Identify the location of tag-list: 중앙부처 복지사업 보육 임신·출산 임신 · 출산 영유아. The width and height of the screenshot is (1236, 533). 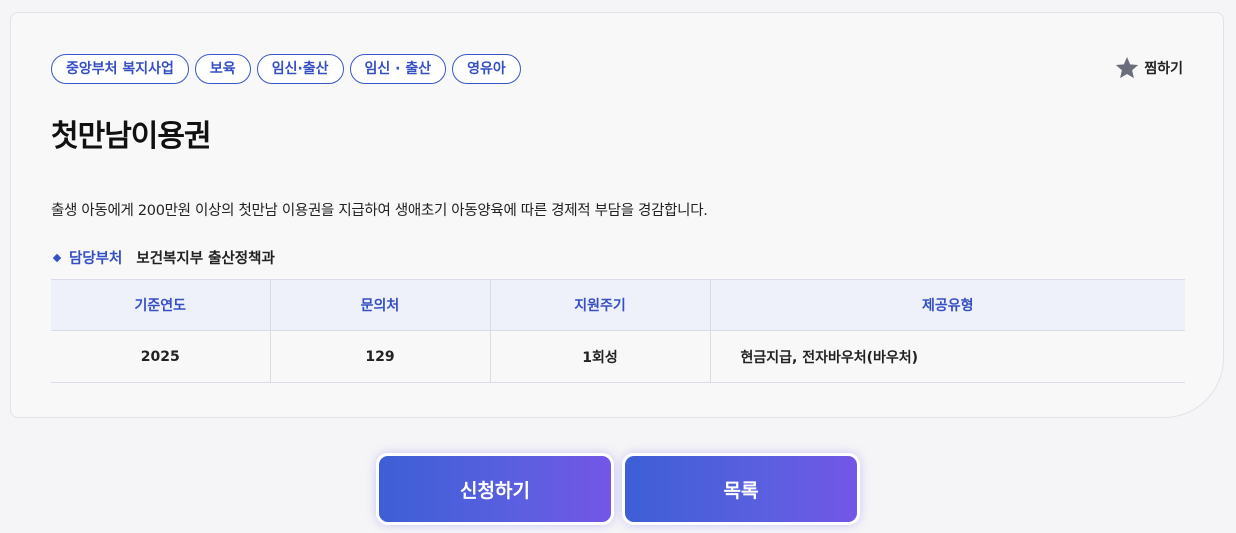
(286, 69).